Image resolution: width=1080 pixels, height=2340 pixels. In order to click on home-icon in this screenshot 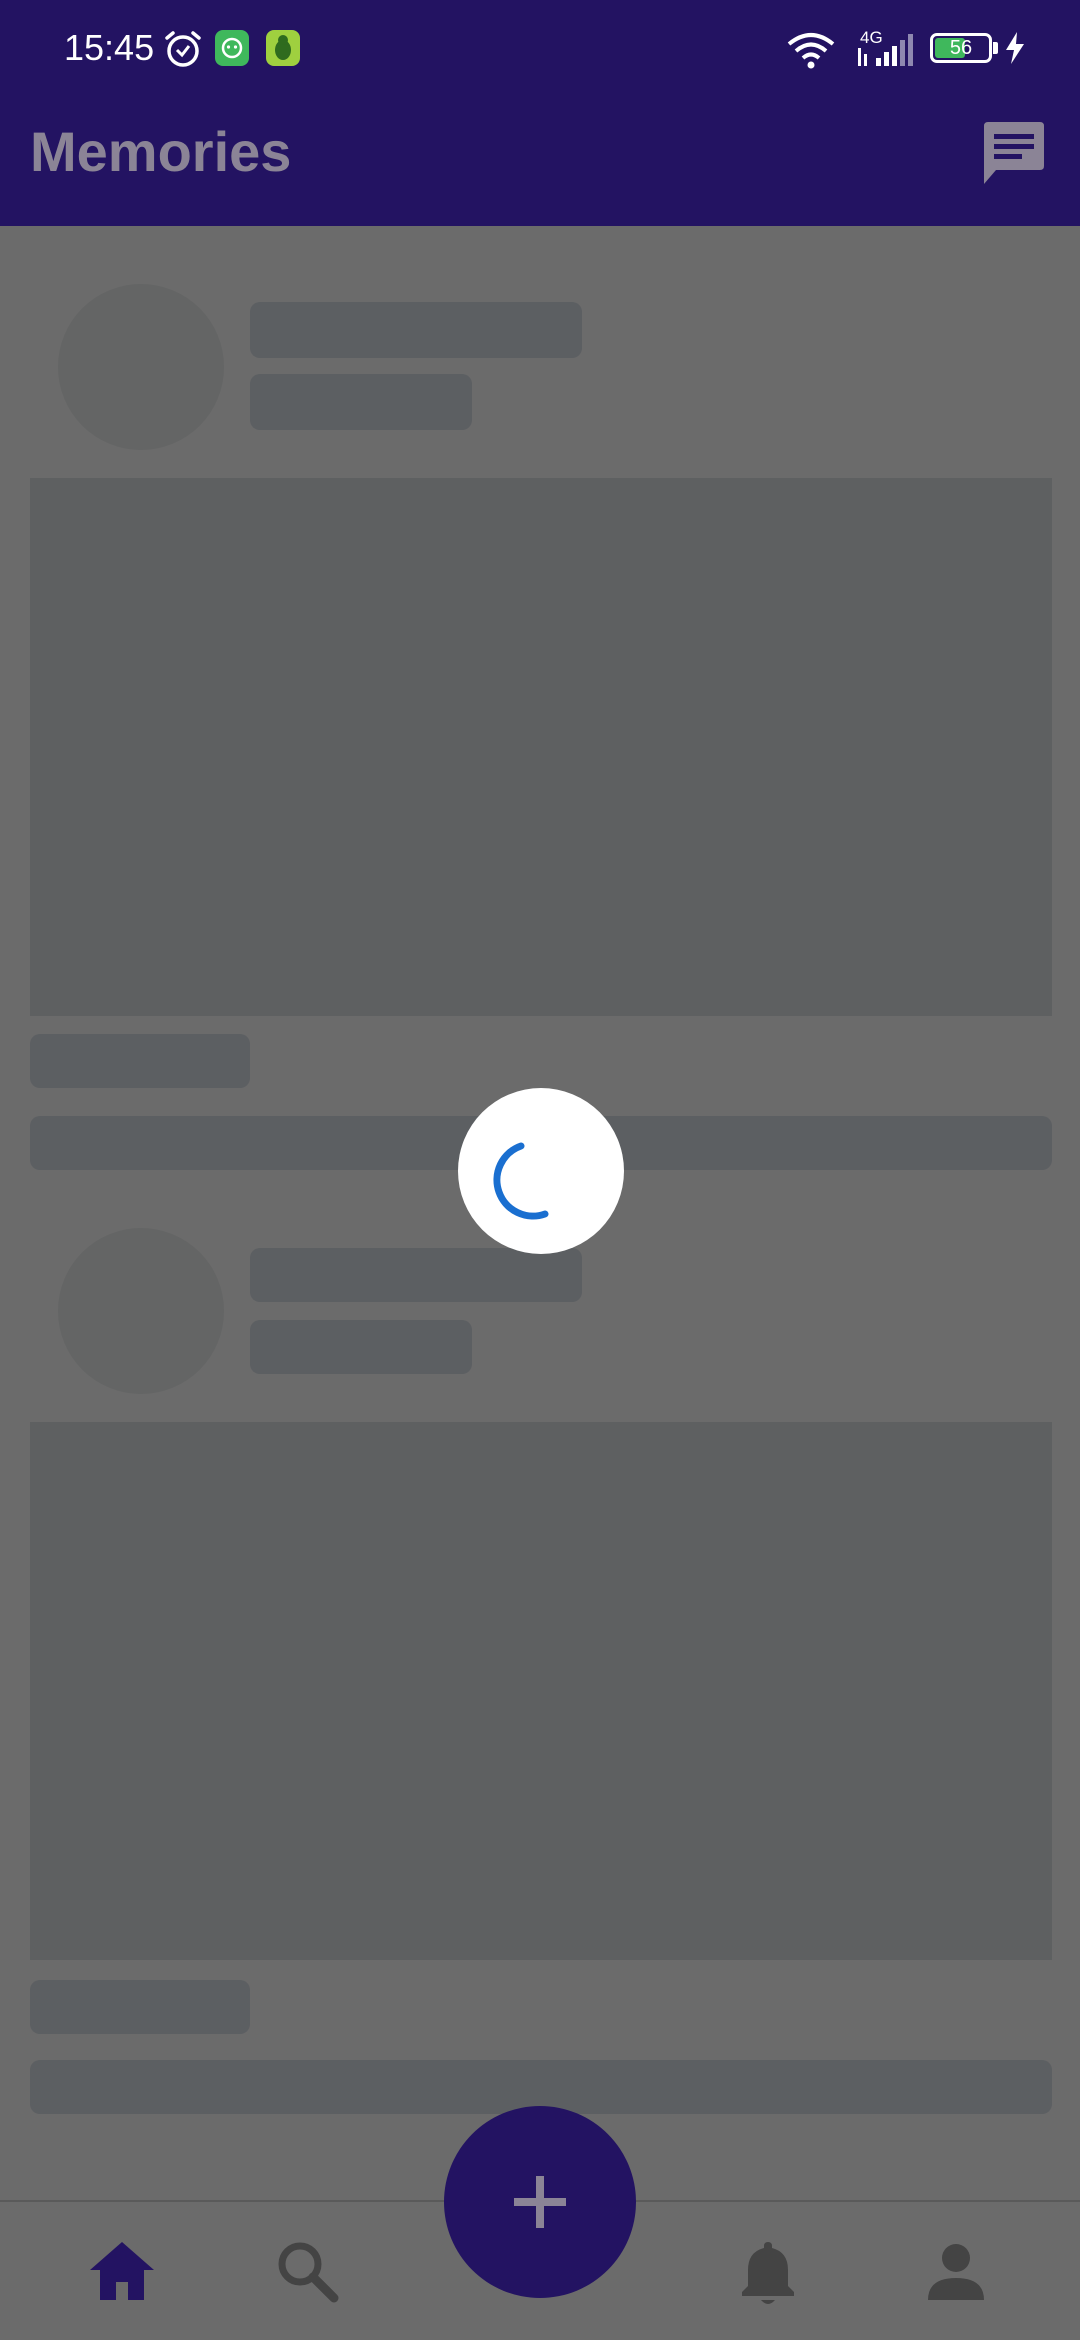, I will do `click(122, 2272)`.